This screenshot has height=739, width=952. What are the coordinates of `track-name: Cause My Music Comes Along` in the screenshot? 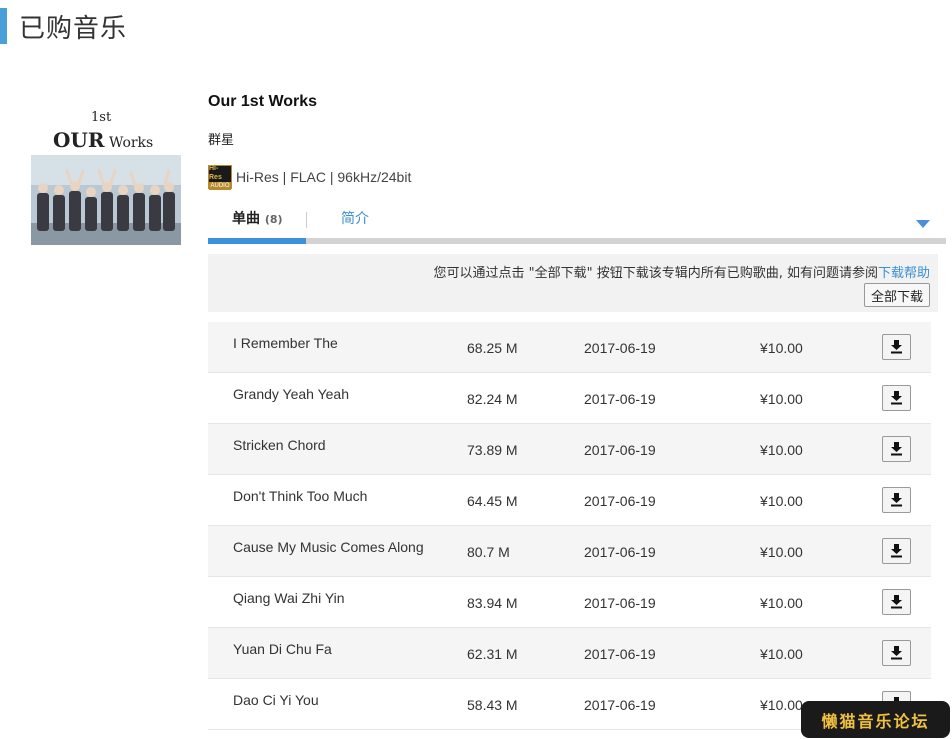 It's located at (328, 547).